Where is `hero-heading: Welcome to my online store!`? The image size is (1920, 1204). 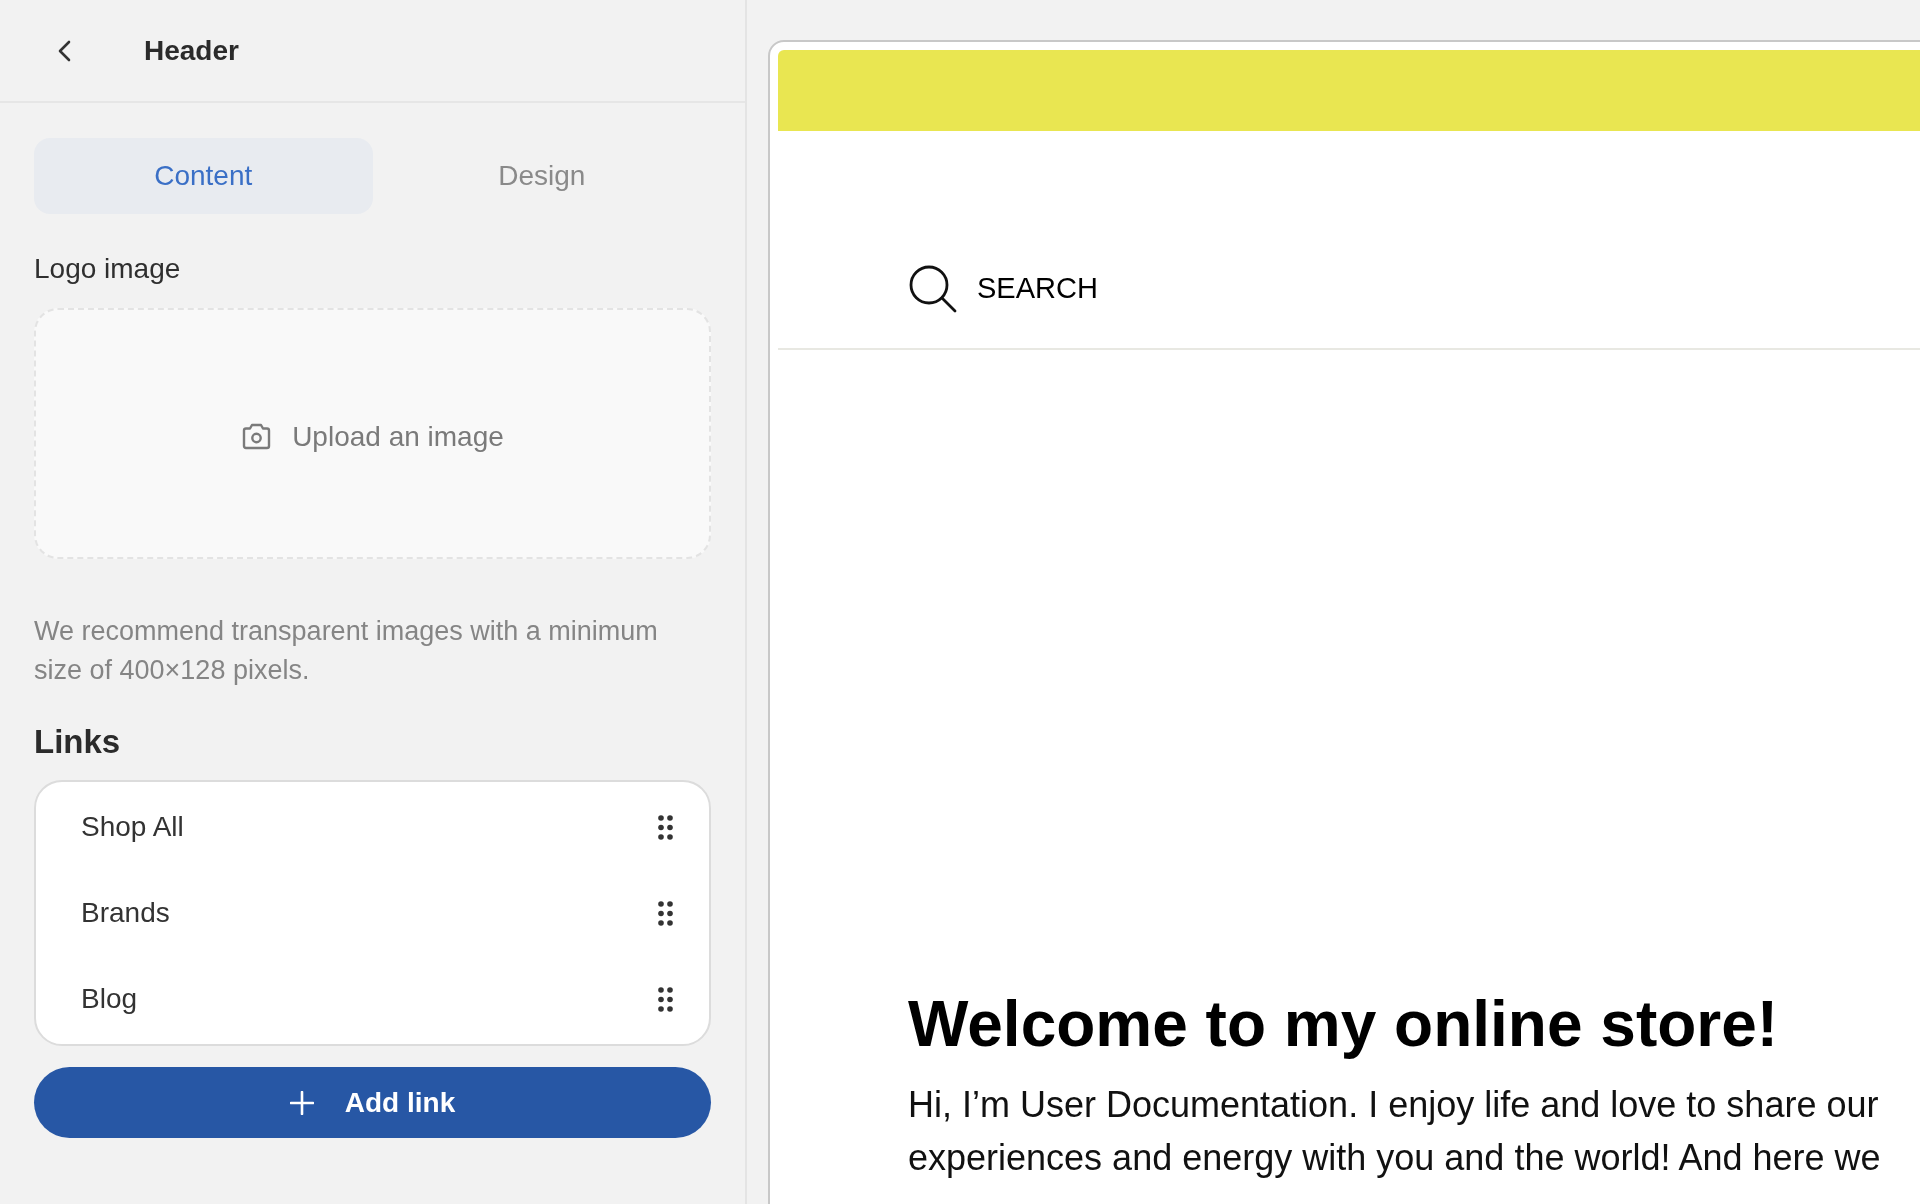 hero-heading: Welcome to my online store! is located at coordinates (1343, 1024).